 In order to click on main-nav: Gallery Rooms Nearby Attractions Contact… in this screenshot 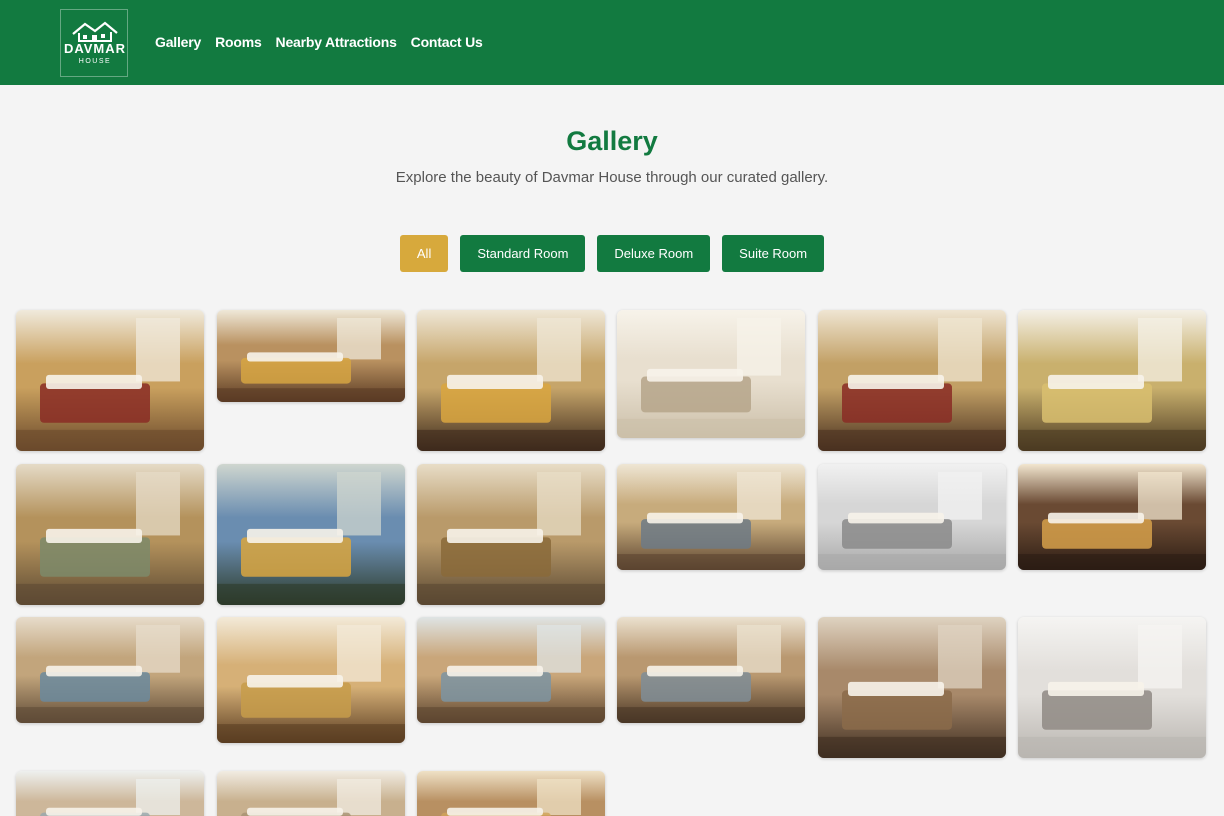, I will do `click(319, 42)`.